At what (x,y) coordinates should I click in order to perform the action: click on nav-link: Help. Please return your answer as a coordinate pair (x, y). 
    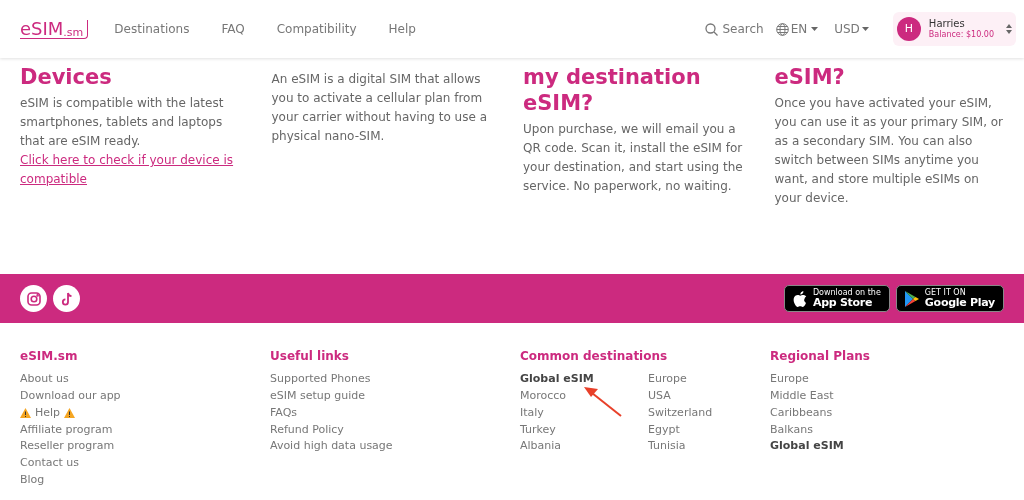
    Looking at the image, I should click on (402, 29).